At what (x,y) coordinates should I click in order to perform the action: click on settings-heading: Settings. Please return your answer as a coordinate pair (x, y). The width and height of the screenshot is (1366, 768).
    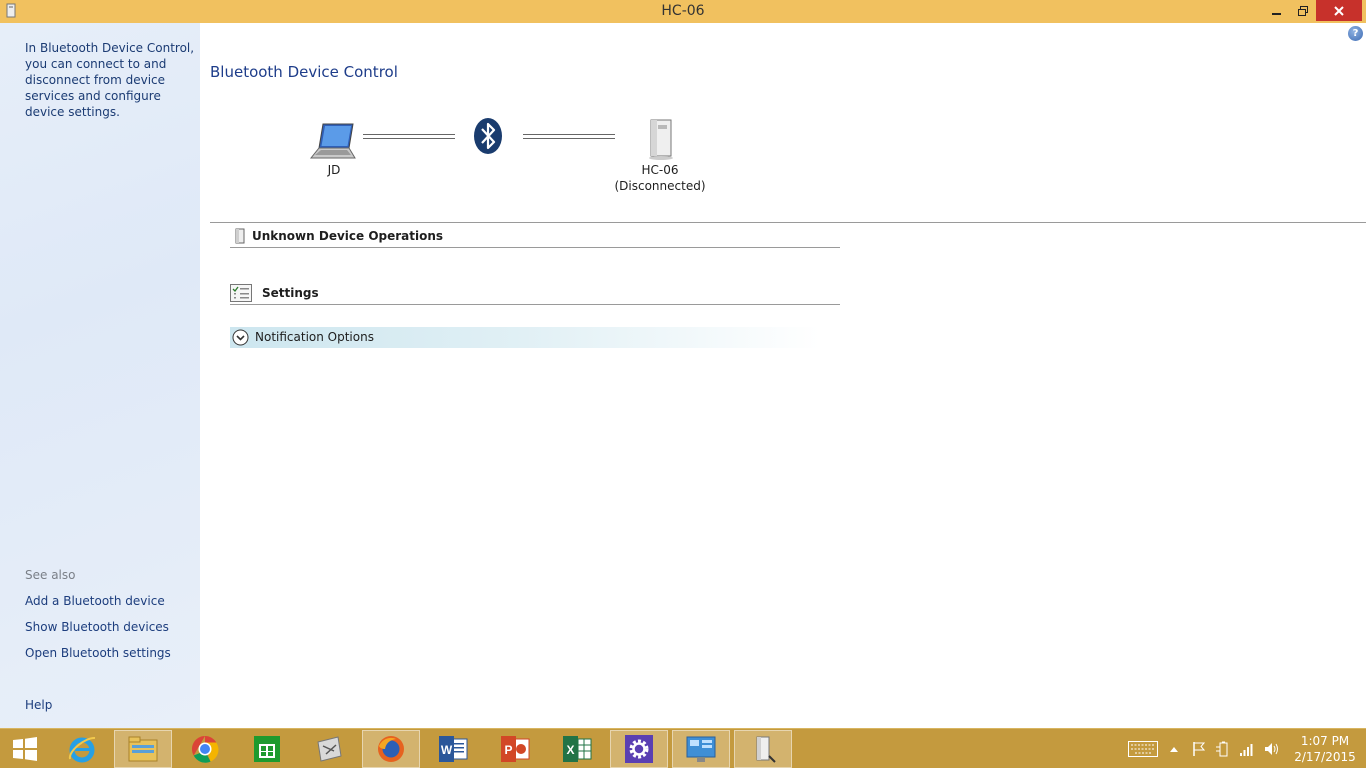
    Looking at the image, I should click on (290, 293).